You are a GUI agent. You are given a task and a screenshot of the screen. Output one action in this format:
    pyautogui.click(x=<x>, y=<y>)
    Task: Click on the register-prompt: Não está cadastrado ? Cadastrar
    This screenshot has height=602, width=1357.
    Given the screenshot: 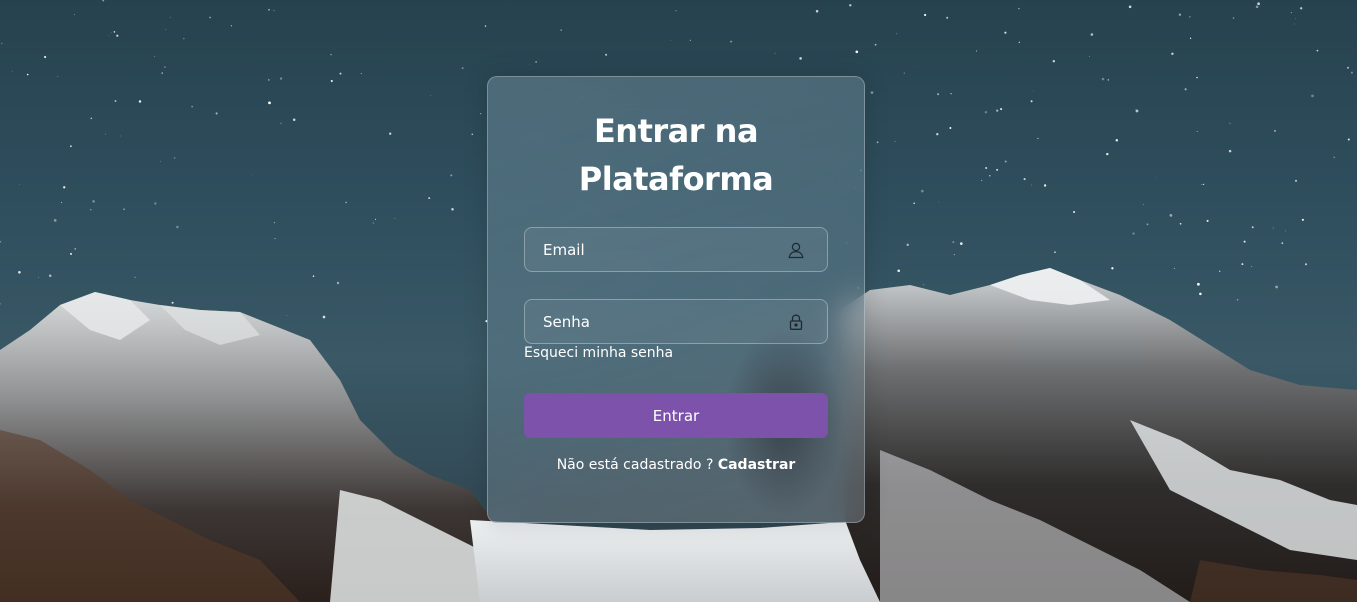 What is the action you would take?
    pyautogui.click(x=676, y=465)
    